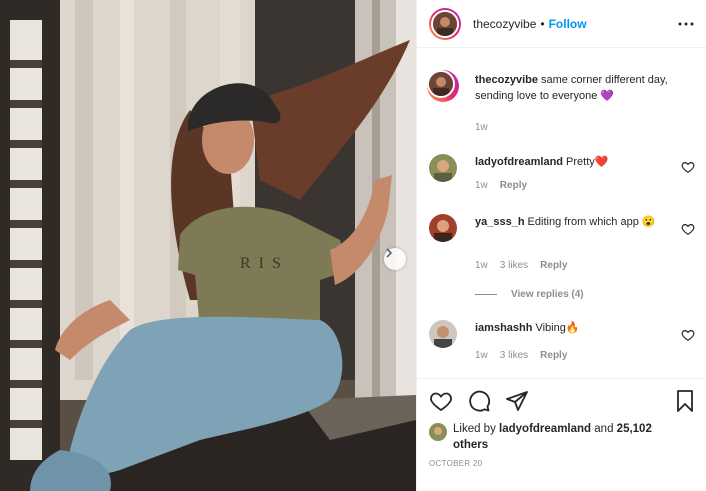 The image size is (706, 491). I want to click on view-replies-button: View replies (4), so click(529, 294).